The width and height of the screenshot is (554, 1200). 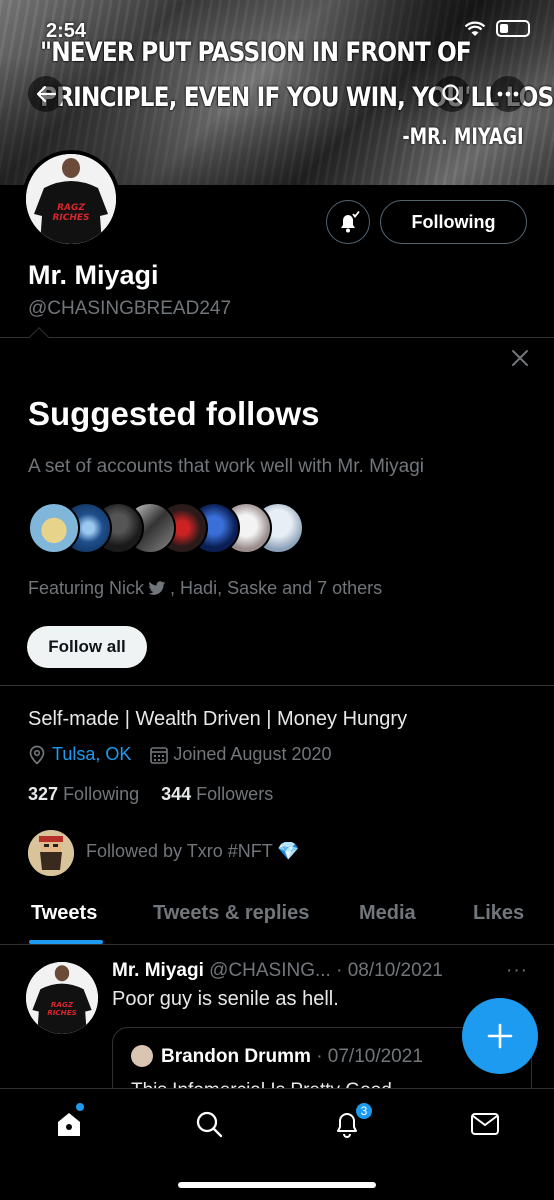 I want to click on nav-search, so click(x=209, y=1124).